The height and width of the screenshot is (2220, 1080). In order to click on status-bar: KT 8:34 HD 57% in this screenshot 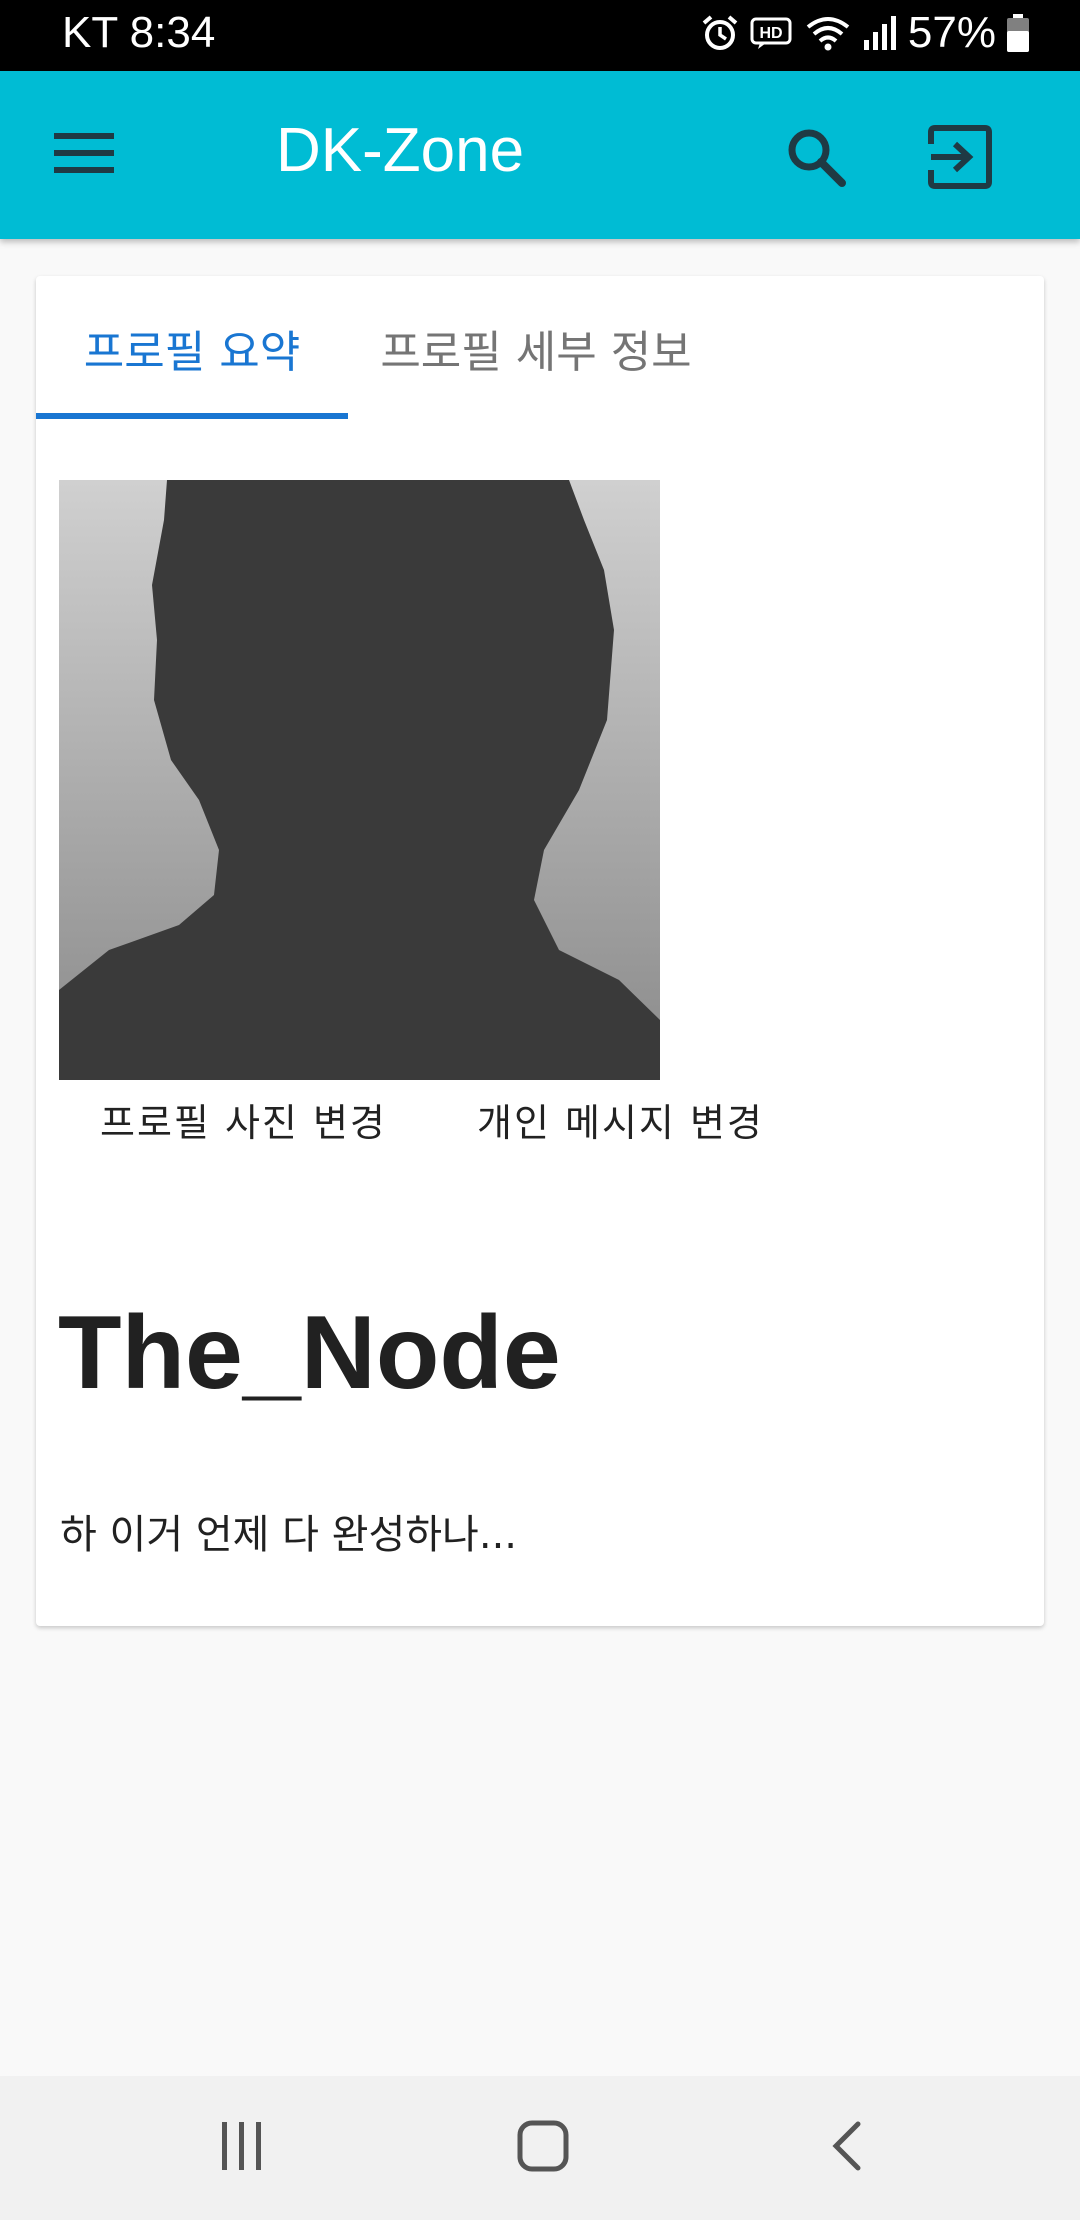, I will do `click(540, 35)`.